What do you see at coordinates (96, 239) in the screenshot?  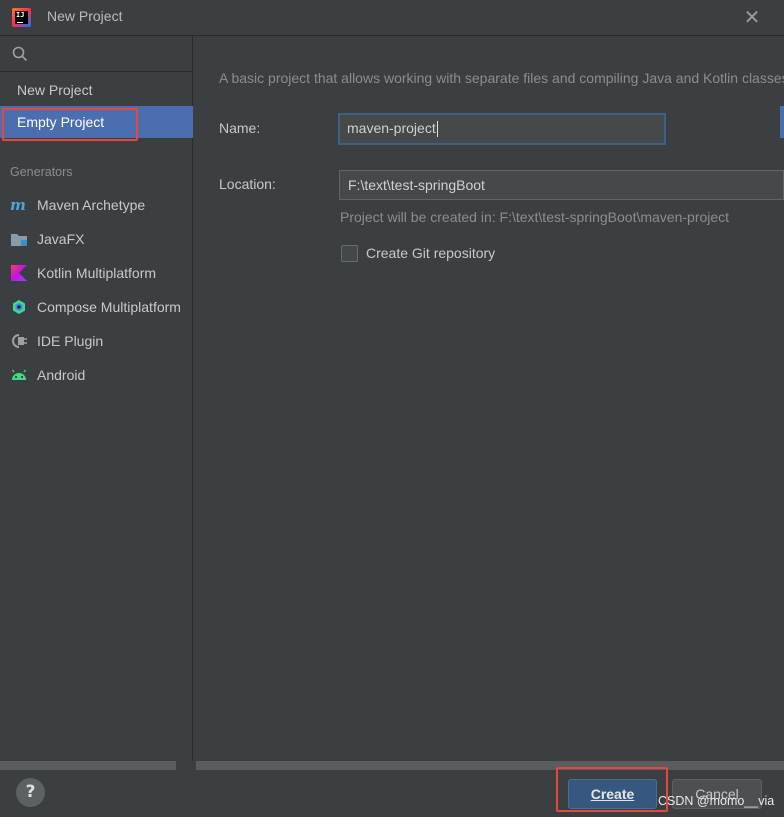 I see `sidebar-item-javafx: JavaFX` at bounding box center [96, 239].